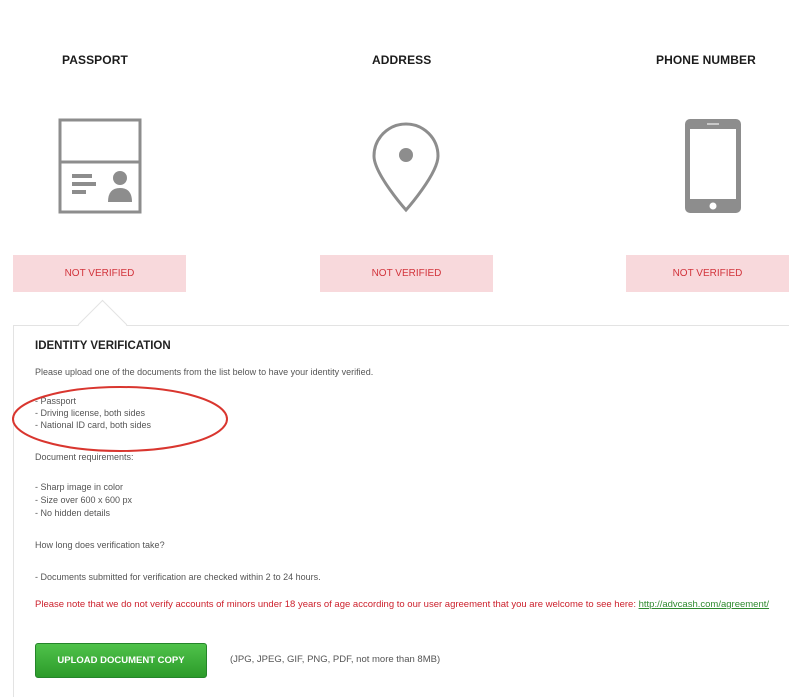 The height and width of the screenshot is (697, 789). I want to click on upload-document-button: UPLOAD DOCUMENT COPY, so click(121, 660).